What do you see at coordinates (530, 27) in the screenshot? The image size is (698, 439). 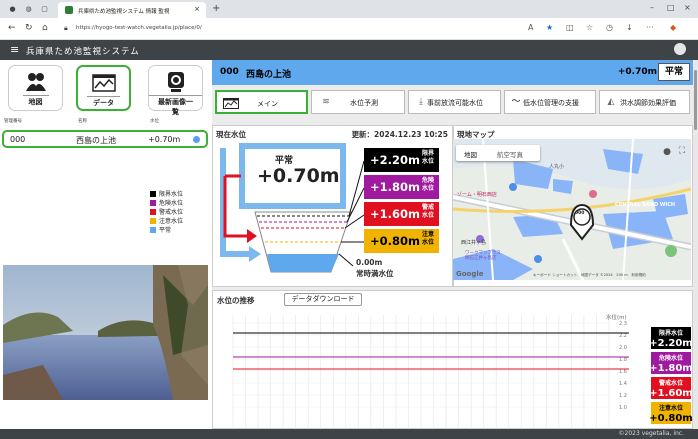 I see `read-aloud-icon: A` at bounding box center [530, 27].